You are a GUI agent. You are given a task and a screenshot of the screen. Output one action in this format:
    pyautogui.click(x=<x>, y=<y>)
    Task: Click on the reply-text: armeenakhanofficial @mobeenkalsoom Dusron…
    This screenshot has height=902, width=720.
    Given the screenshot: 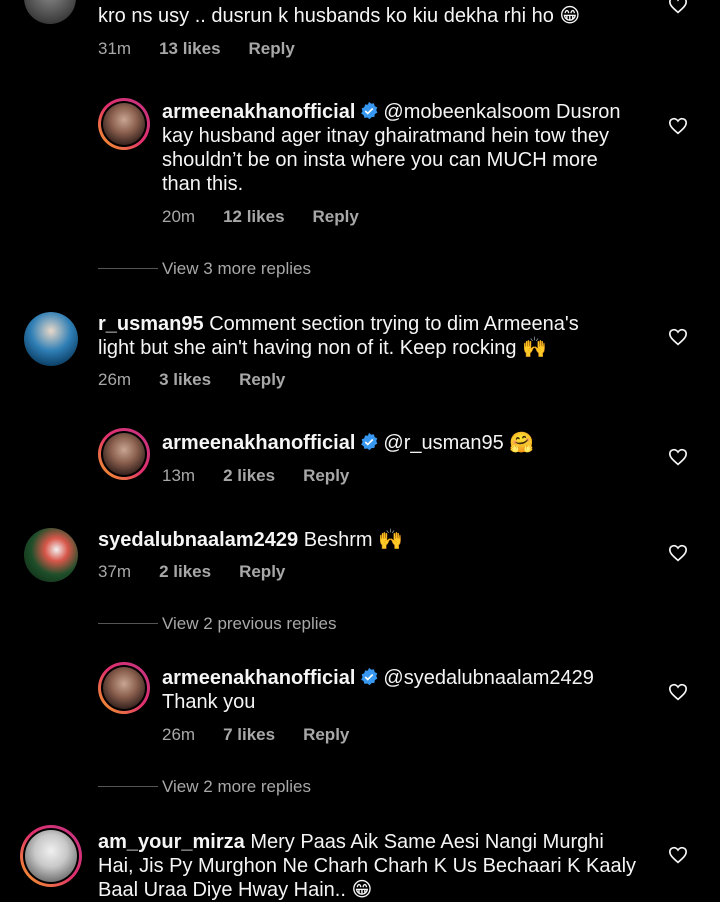 What is the action you would take?
    pyautogui.click(x=391, y=148)
    